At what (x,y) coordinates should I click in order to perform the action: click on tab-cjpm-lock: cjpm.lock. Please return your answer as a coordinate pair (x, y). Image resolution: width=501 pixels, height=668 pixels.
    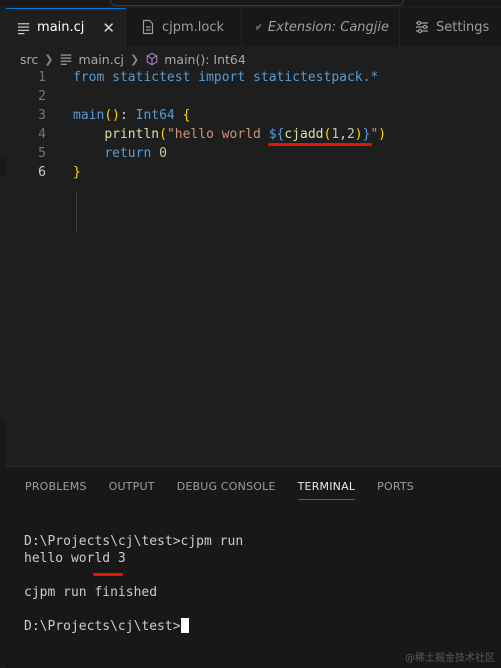
    Looking at the image, I should click on (184, 27).